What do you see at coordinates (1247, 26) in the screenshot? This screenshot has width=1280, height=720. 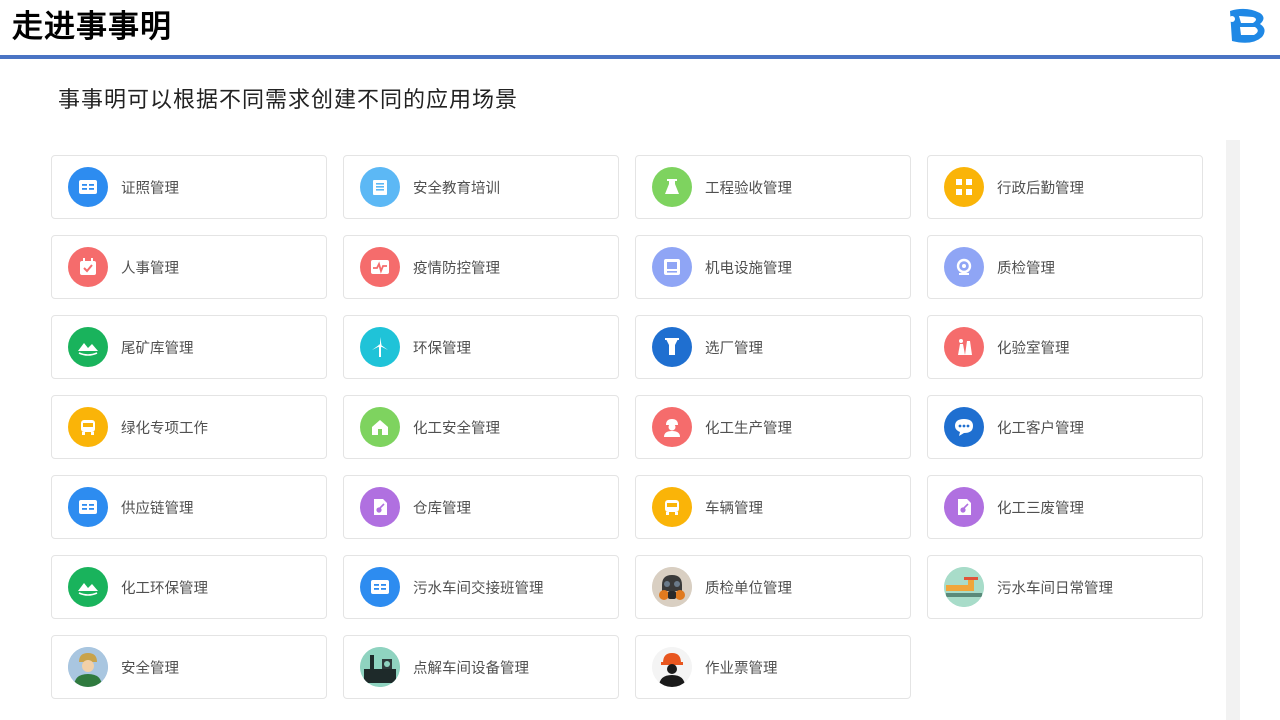 I see `brand-logo-b-icon` at bounding box center [1247, 26].